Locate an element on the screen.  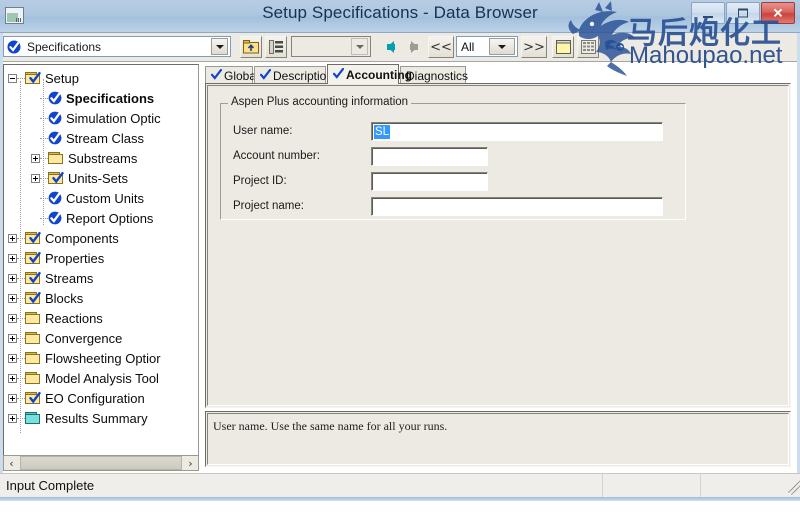
tree-horizontal-scrollbar: ‹ › is located at coordinates (101, 463).